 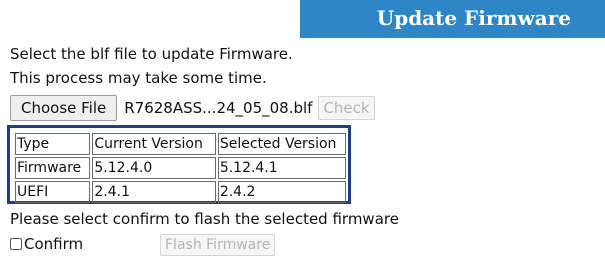 What do you see at coordinates (218, 245) in the screenshot?
I see `flash-firmware-button: Flash Firmware` at bounding box center [218, 245].